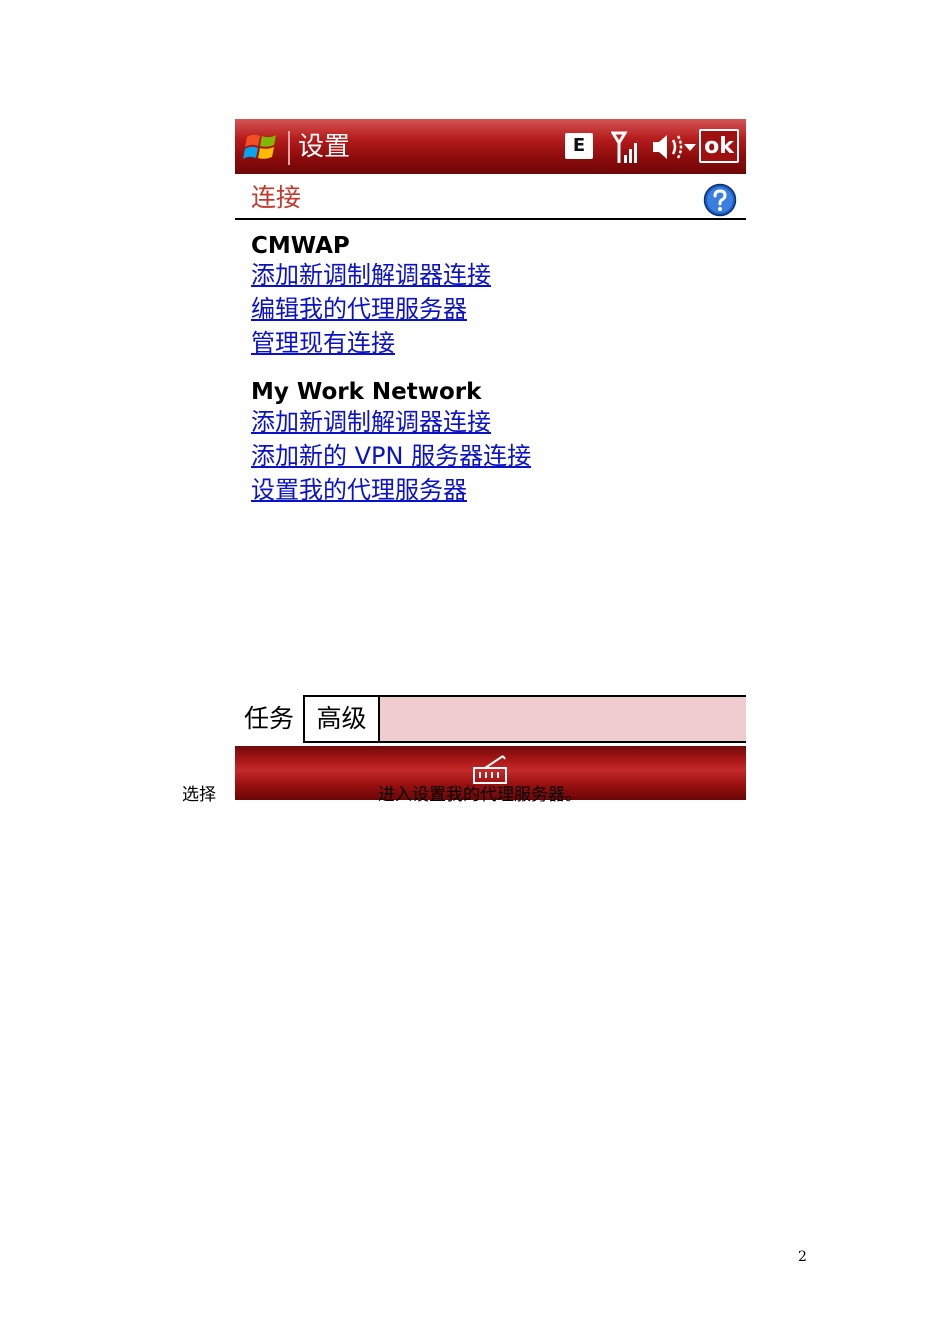 The width and height of the screenshot is (950, 1344). Describe the element at coordinates (720, 200) in the screenshot. I see `question-help-icon` at that location.